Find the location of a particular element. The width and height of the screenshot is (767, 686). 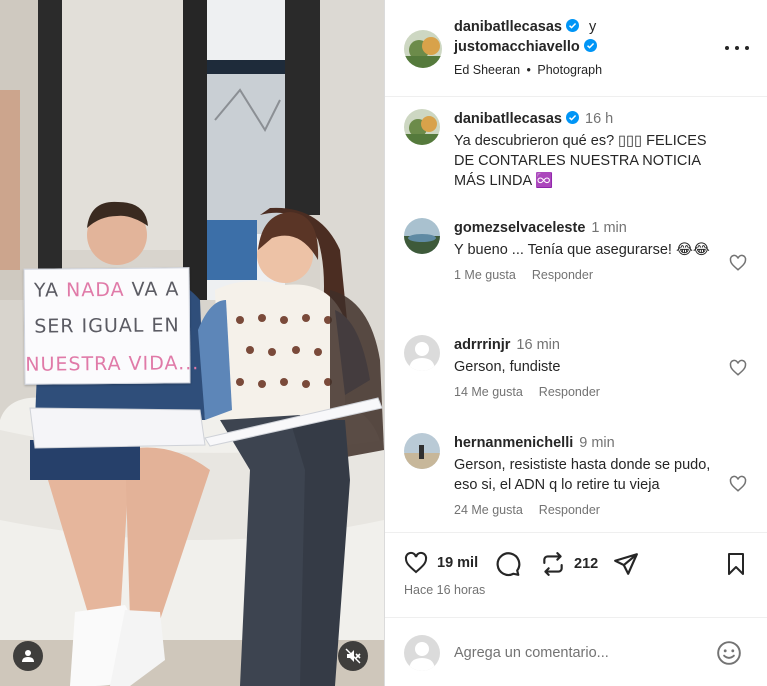

caption-time: 16 h is located at coordinates (599, 119).